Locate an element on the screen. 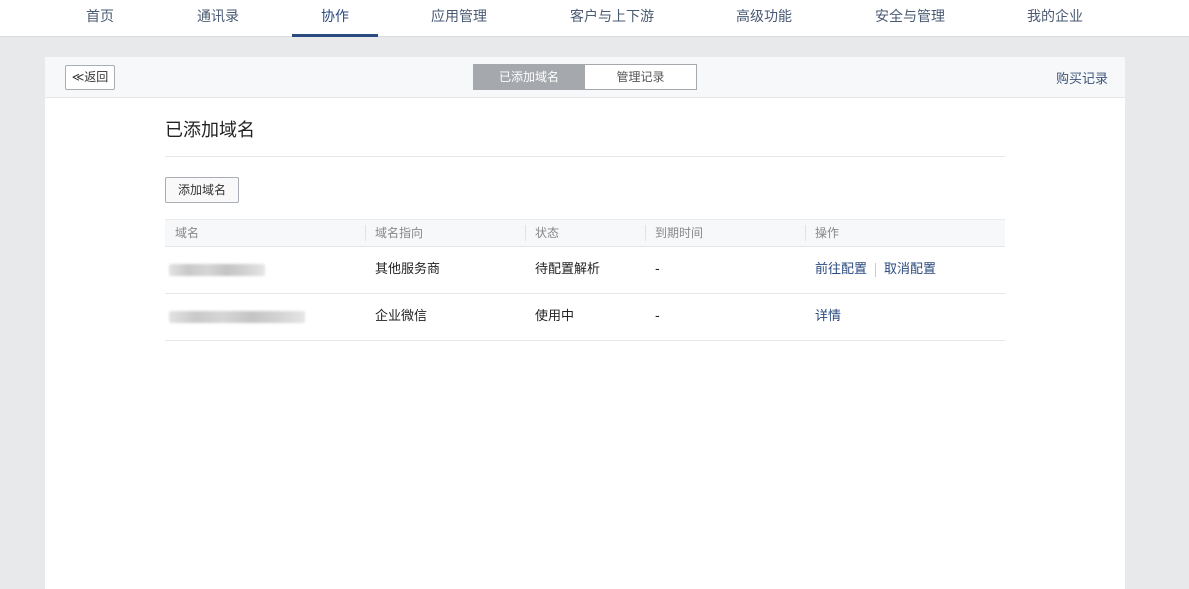 The height and width of the screenshot is (589, 1189). title-divider is located at coordinates (585, 156).